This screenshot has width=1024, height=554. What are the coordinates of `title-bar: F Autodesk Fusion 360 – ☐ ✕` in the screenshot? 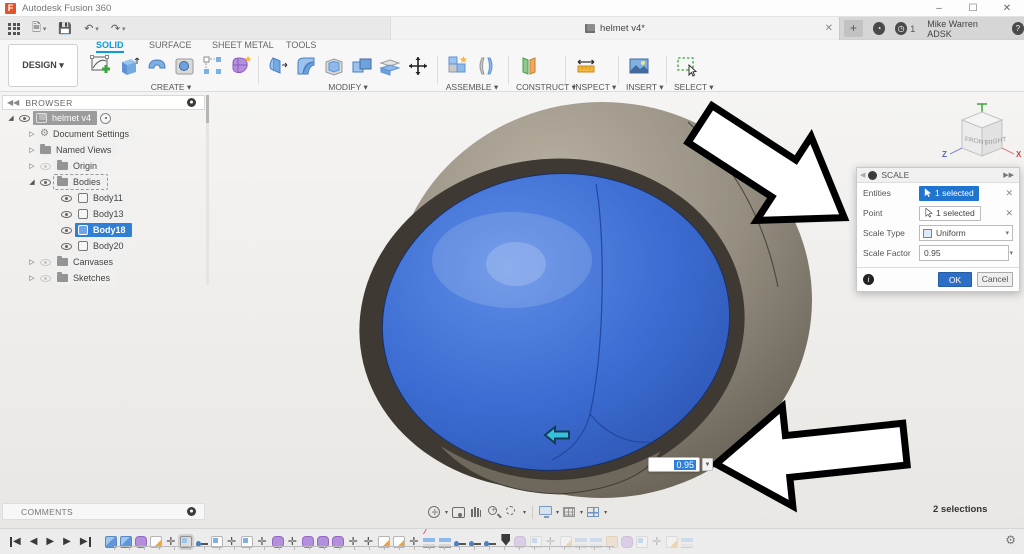 It's located at (512, 8).